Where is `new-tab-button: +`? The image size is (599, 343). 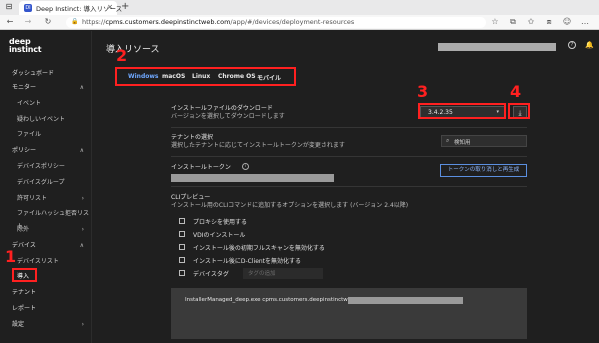
new-tab-button: + is located at coordinates (125, 6).